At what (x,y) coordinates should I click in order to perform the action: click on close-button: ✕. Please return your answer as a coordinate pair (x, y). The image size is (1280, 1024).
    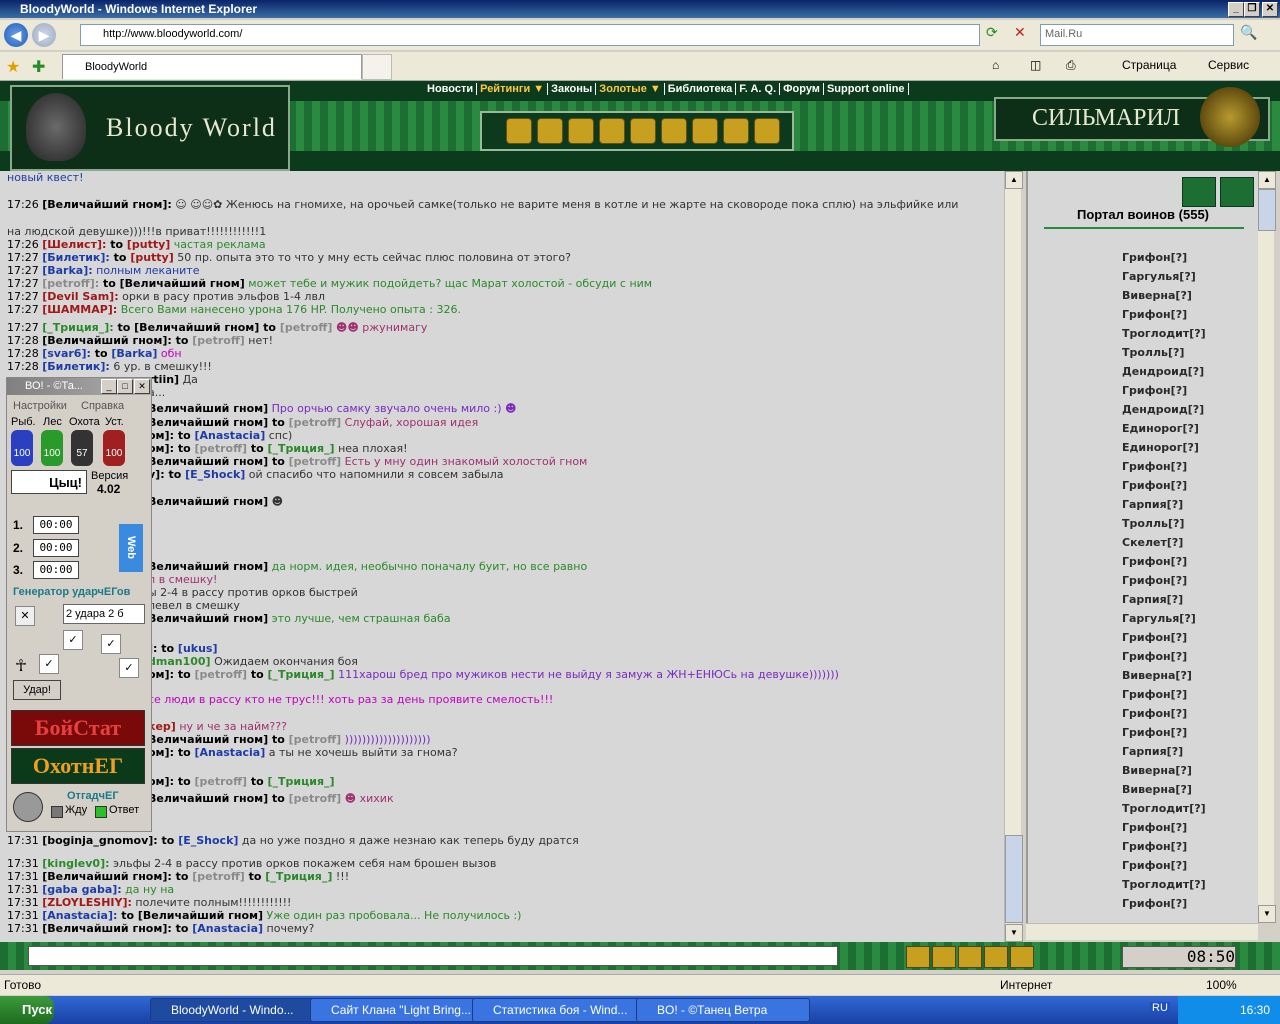
    Looking at the image, I should click on (1270, 9).